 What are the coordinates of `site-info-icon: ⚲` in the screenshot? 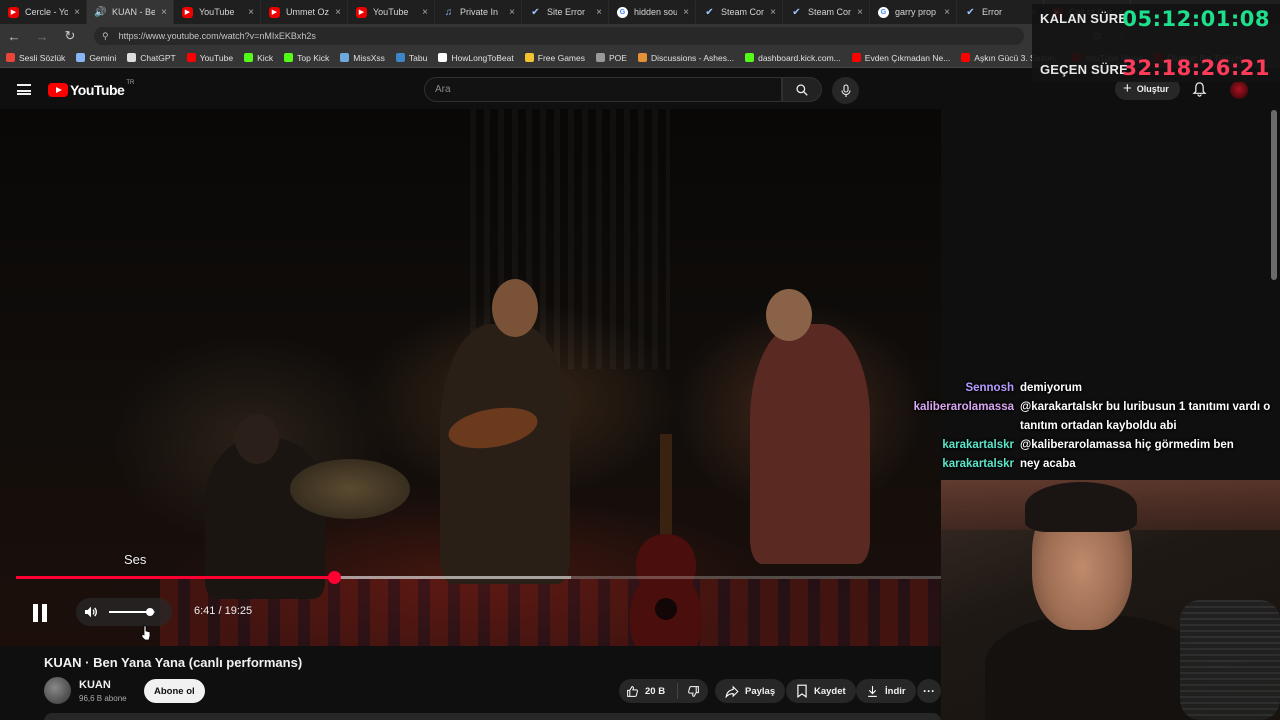 It's located at (105, 36).